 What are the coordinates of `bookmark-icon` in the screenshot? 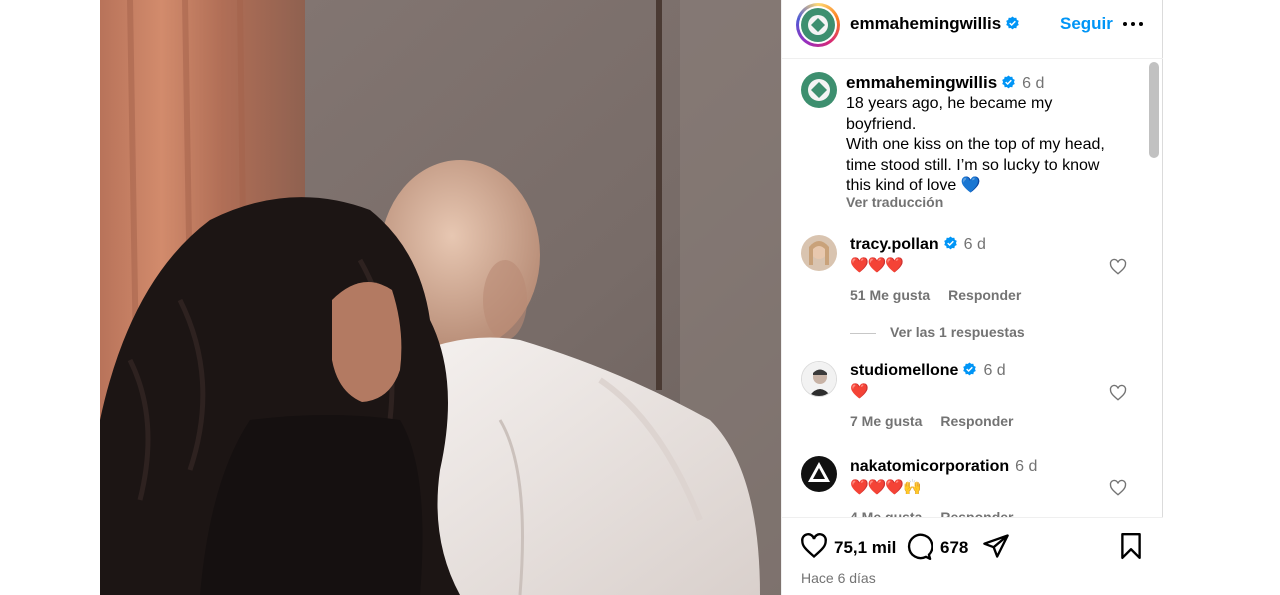 It's located at (1131, 546).